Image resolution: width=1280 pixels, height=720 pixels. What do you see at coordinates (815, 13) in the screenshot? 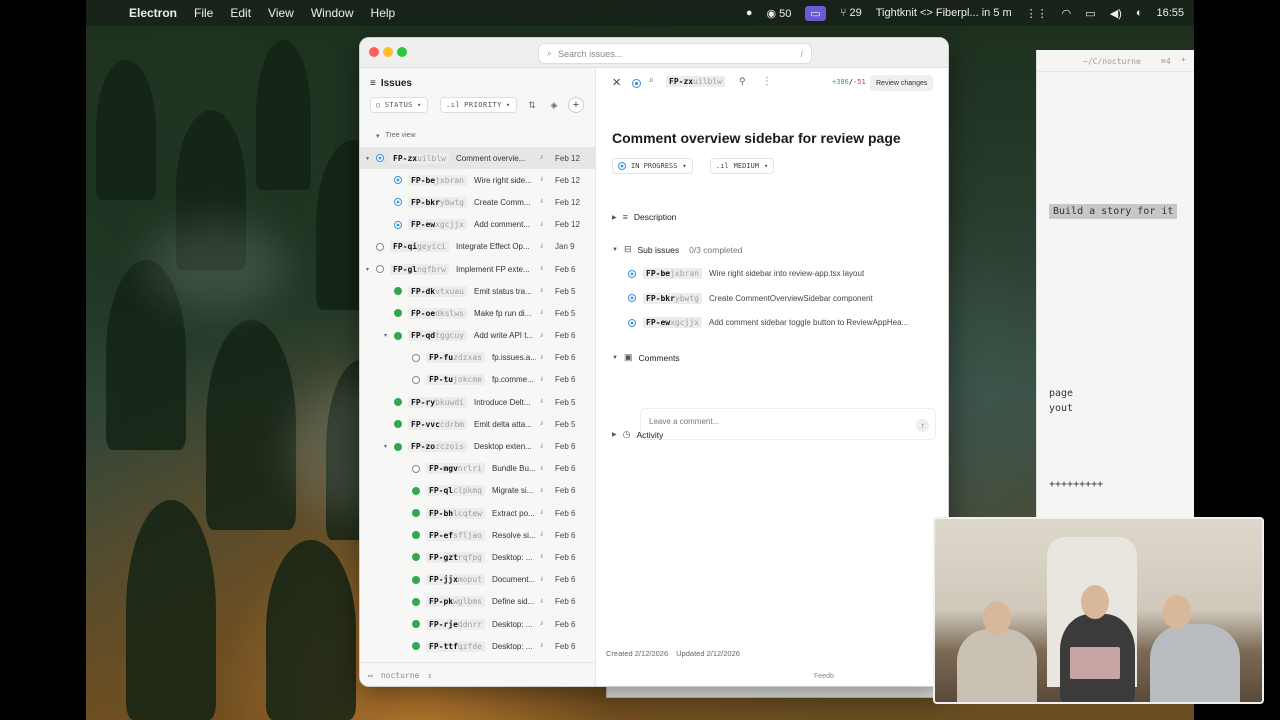
I see `screen-share-icon: ▭` at bounding box center [815, 13].